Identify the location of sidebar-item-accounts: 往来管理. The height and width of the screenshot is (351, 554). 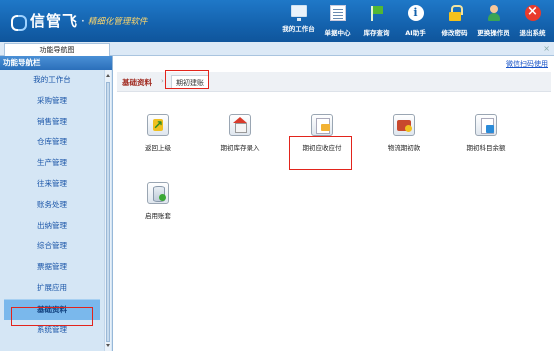
(52, 184).